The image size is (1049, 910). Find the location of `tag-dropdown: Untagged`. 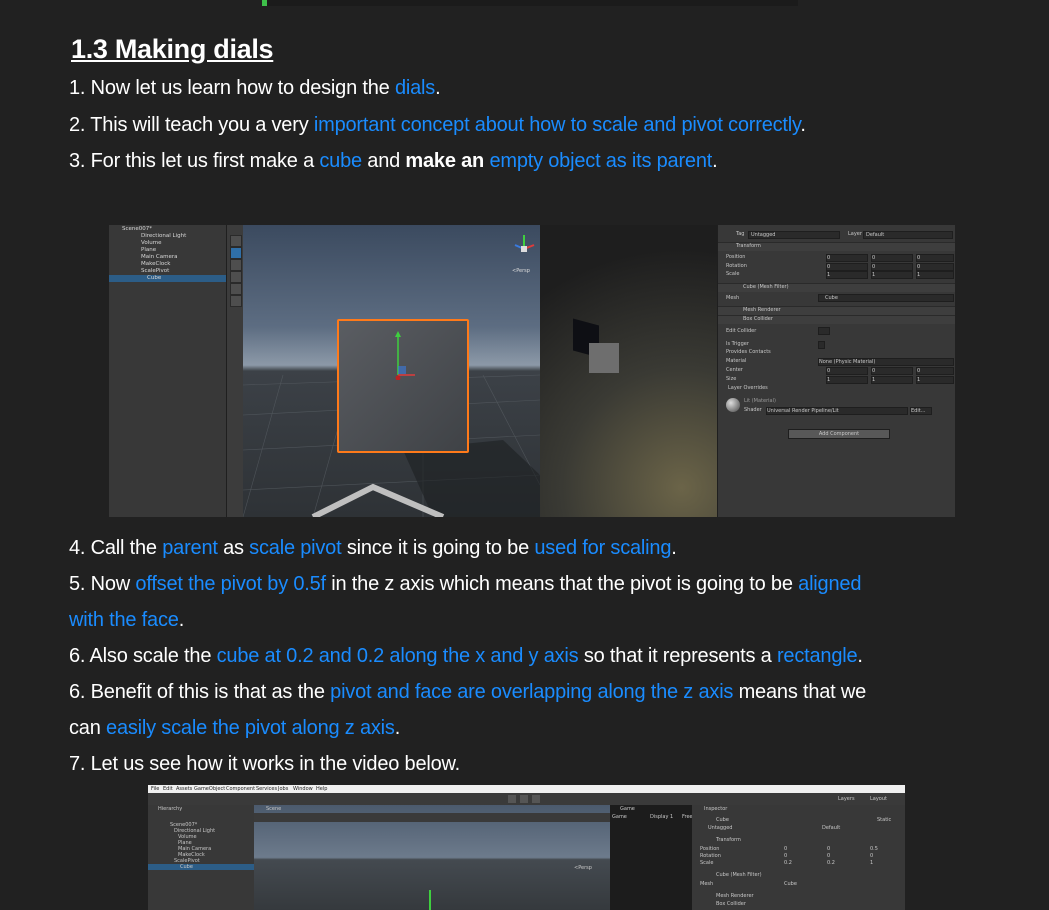

tag-dropdown: Untagged is located at coordinates (794, 235).